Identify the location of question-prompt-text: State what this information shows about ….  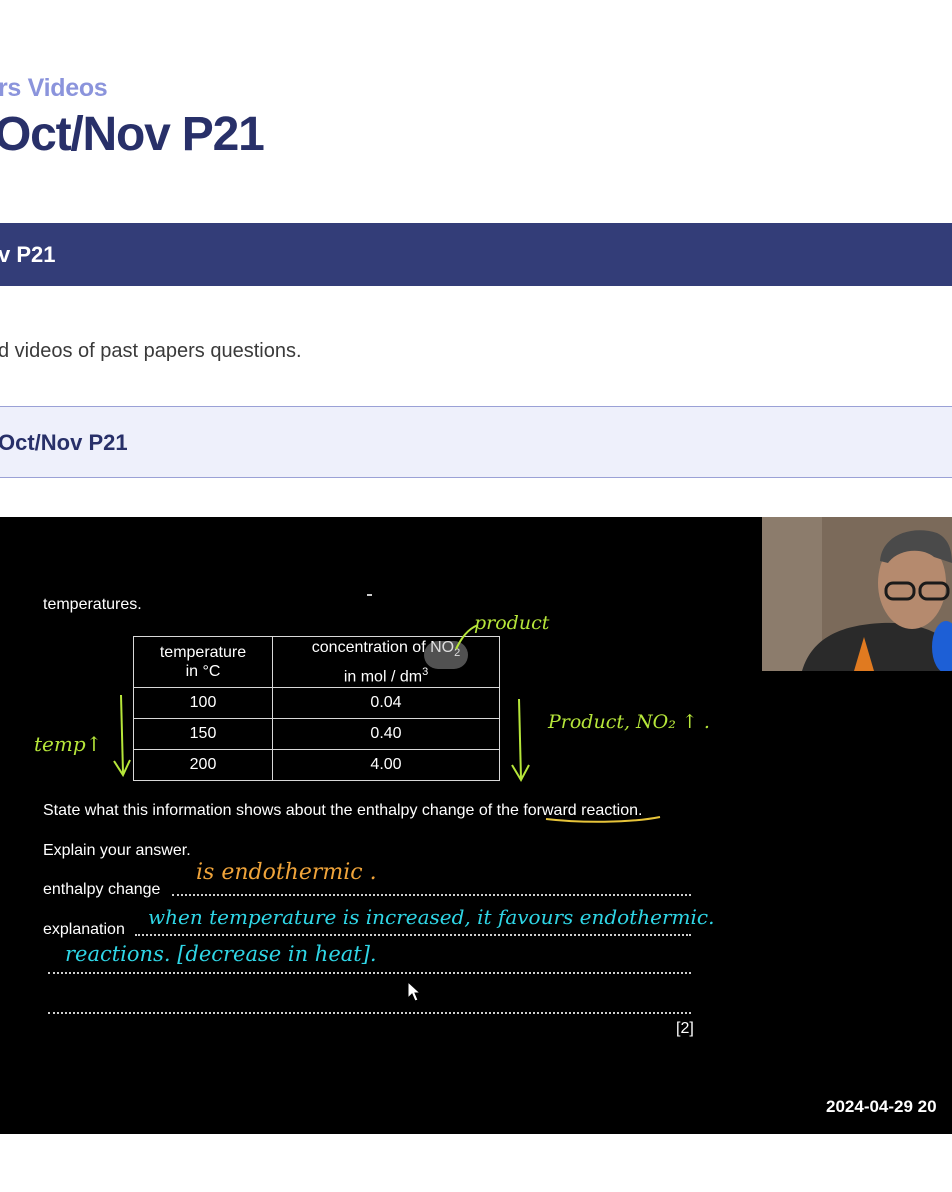
(283, 810).